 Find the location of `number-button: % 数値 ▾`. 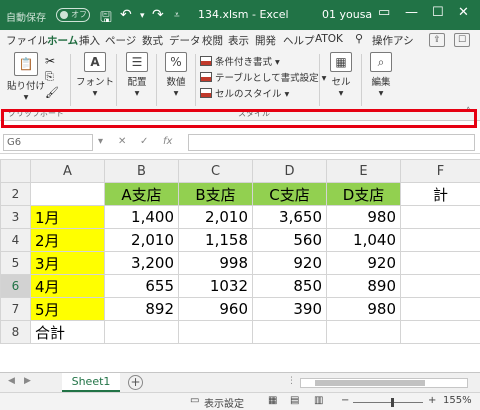

number-button: % 数値 ▾ is located at coordinates (176, 75).